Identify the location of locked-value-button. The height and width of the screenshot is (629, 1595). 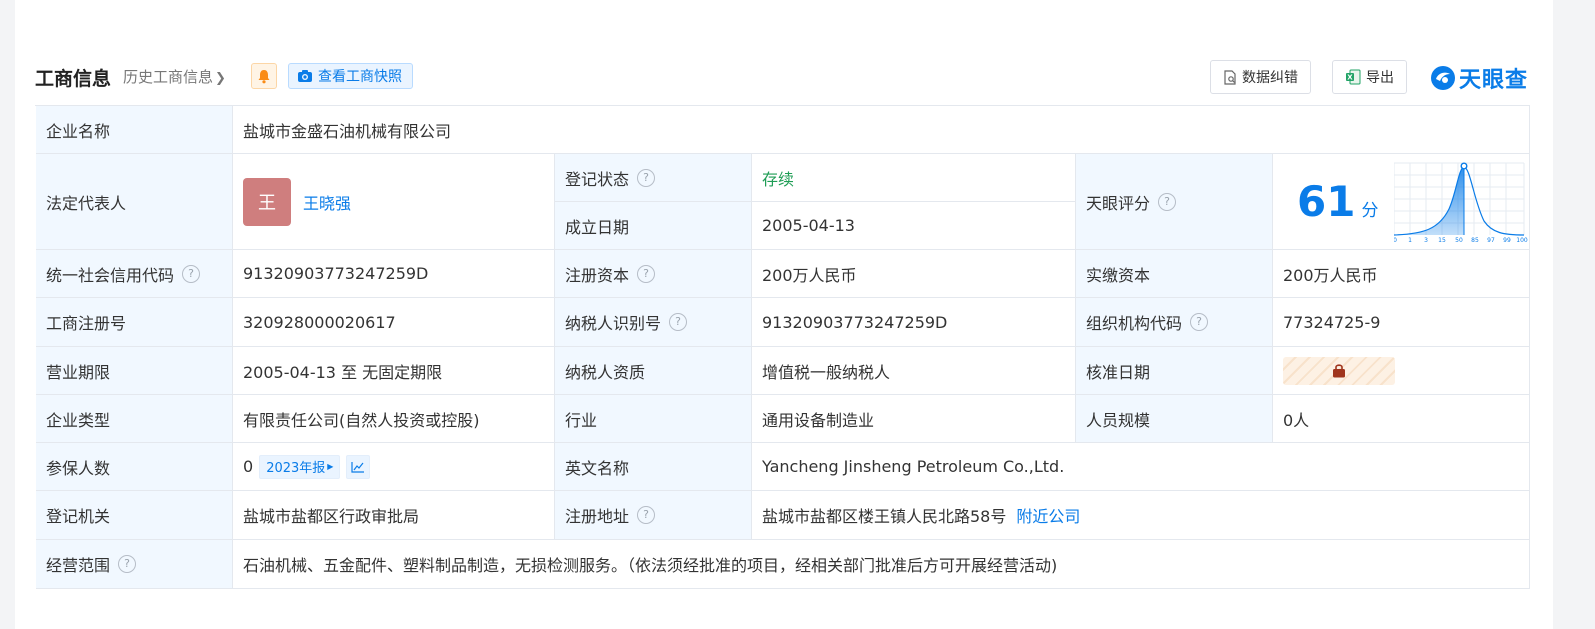
(1339, 370).